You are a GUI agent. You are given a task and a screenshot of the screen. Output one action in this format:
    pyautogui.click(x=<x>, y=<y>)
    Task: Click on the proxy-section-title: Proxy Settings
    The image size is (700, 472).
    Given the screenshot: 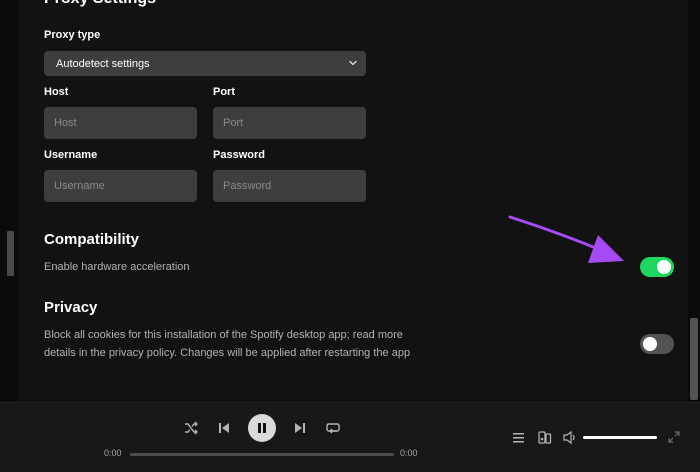 What is the action you would take?
    pyautogui.click(x=100, y=4)
    